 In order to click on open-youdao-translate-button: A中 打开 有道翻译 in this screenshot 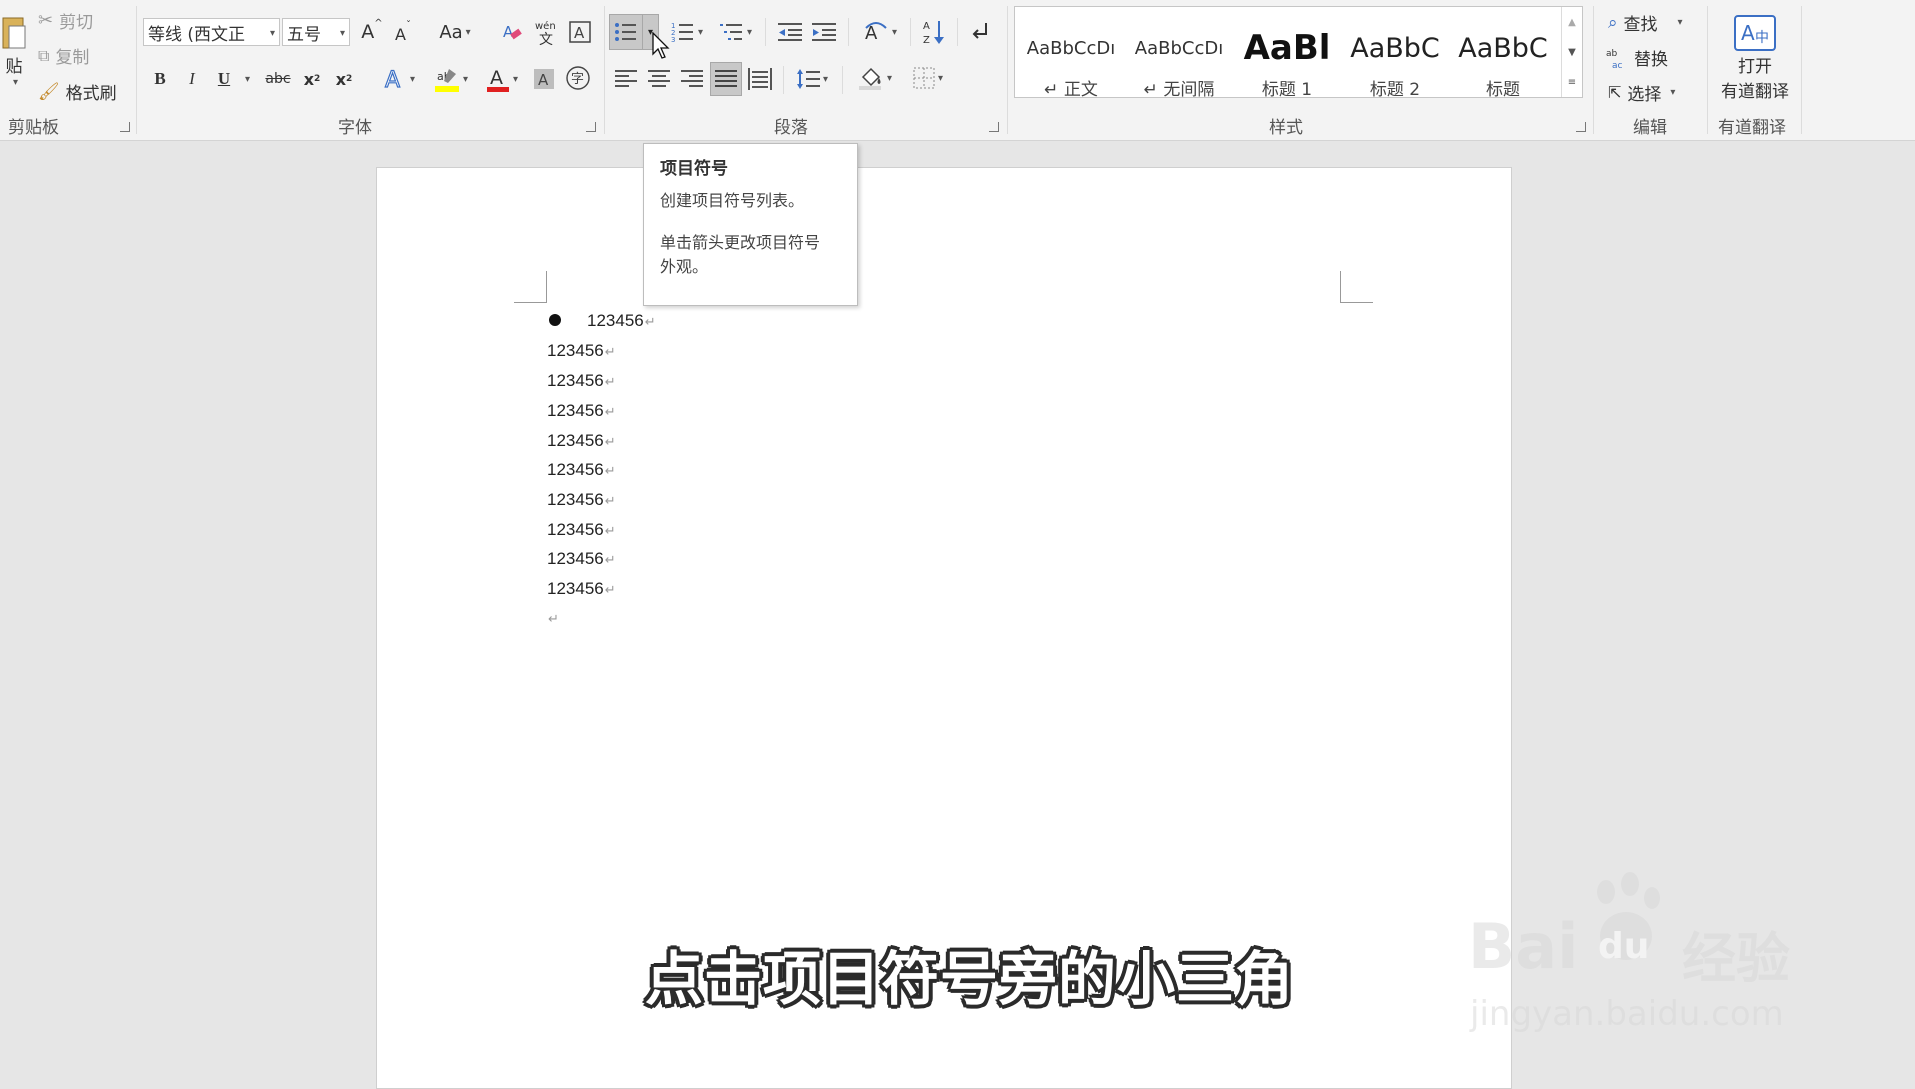, I will do `click(1755, 58)`.